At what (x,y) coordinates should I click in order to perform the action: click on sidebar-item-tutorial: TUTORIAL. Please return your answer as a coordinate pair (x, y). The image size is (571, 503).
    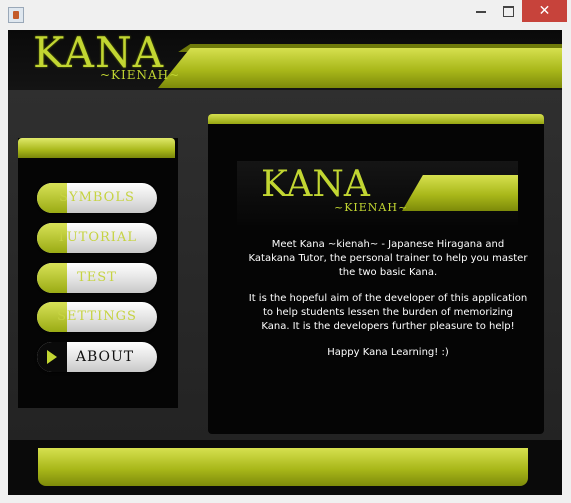
    Looking at the image, I should click on (97, 238).